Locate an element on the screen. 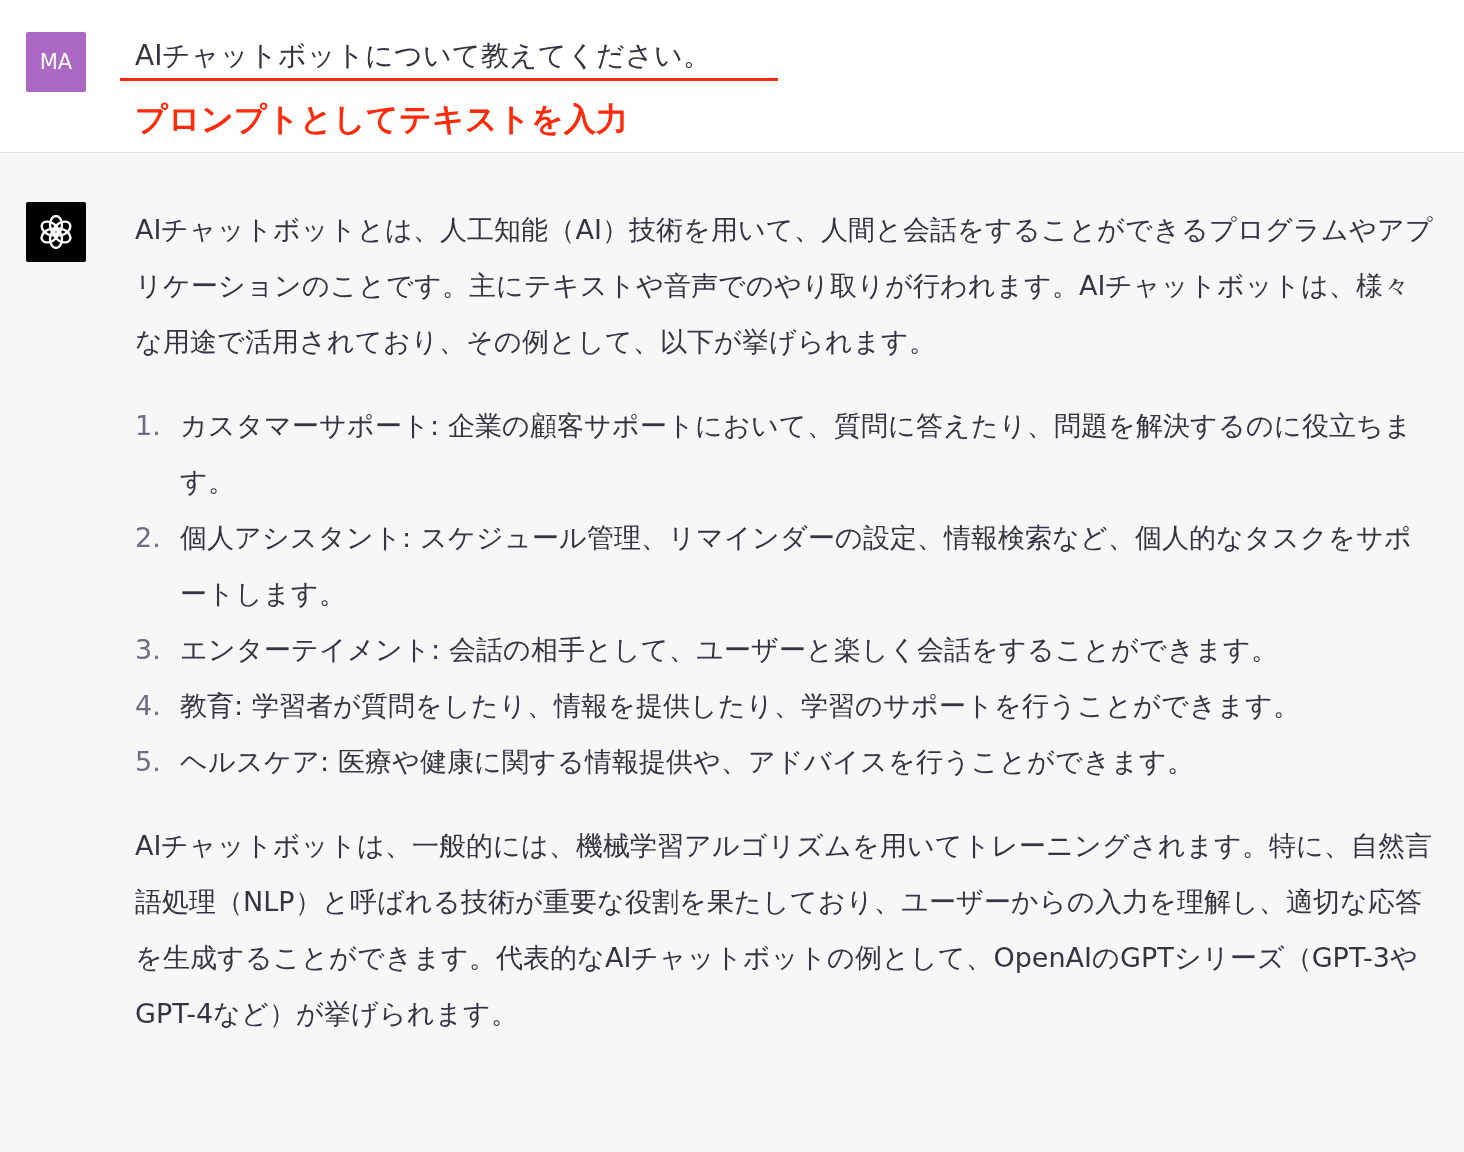 This screenshot has width=1464, height=1152. list-item-text: 個人アシスタント: スケジュール管理、リマインダーの設定、情報検索など、個人的なタスクをサポートします。 is located at coordinates (796, 566).